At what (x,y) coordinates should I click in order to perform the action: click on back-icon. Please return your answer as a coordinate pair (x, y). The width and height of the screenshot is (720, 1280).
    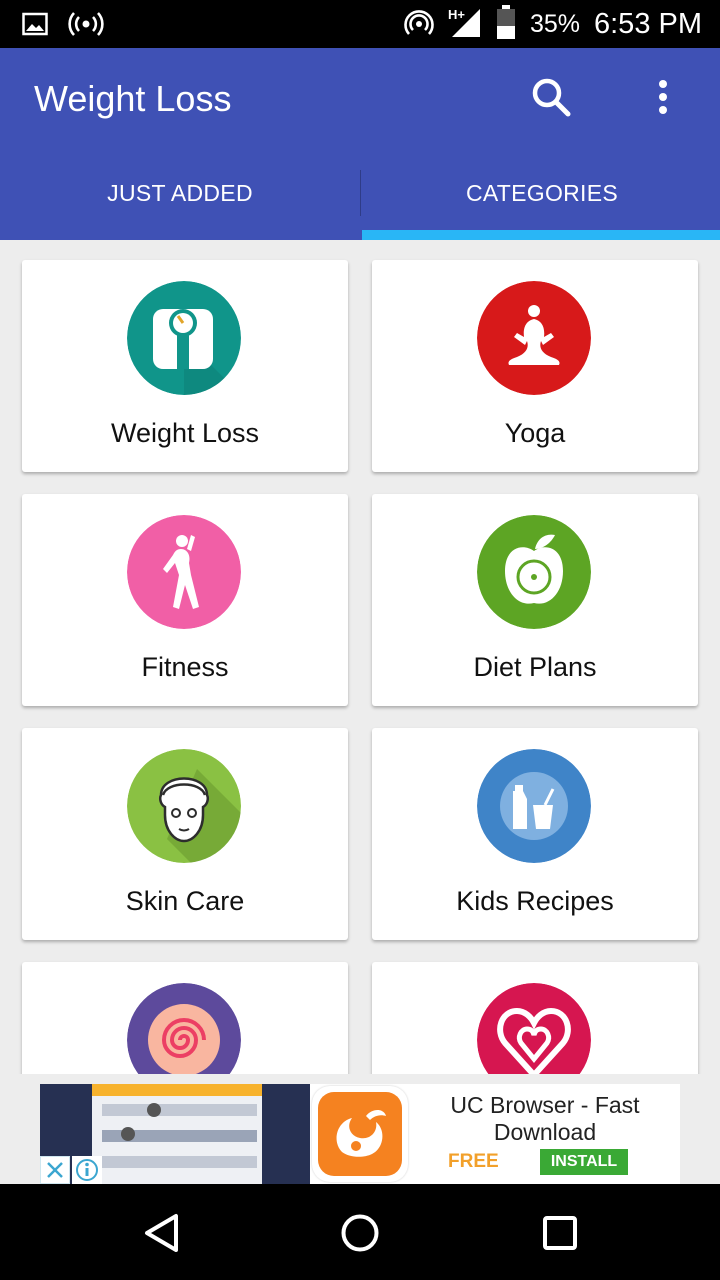
    Looking at the image, I should click on (161, 1238).